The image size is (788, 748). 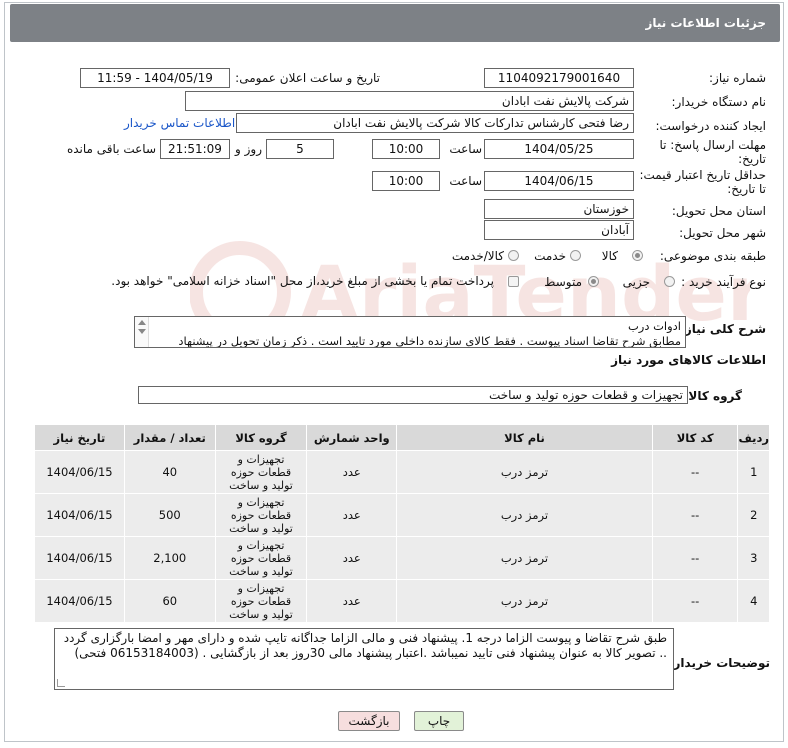 What do you see at coordinates (559, 149) in the screenshot?
I see `deadline-date-field: 1404/05/25` at bounding box center [559, 149].